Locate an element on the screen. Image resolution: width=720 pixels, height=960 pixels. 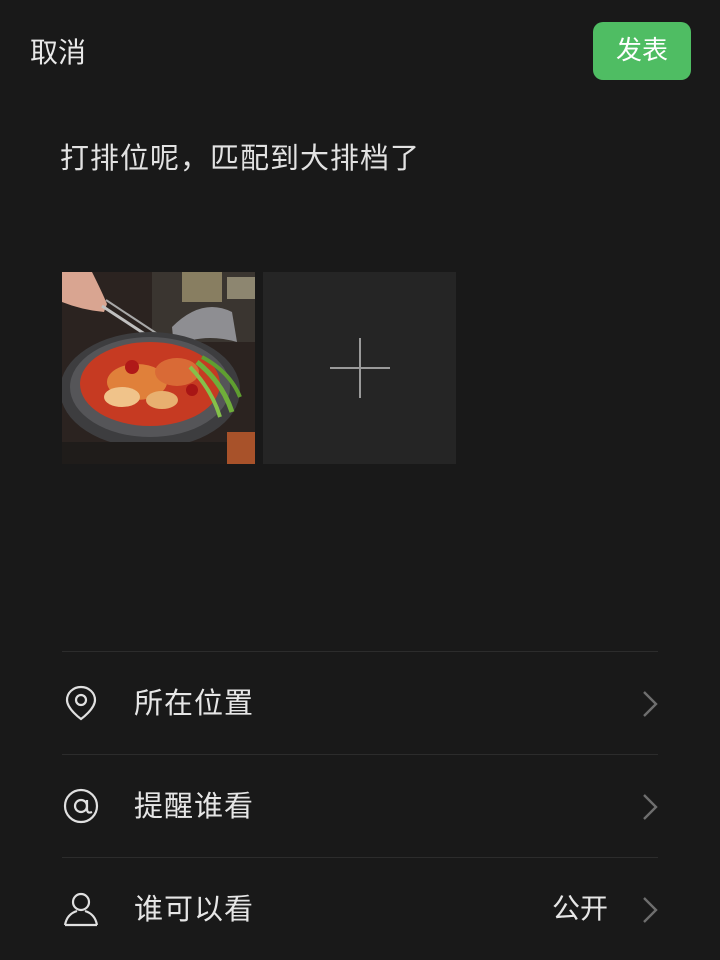
option-visibility: 谁可以看 公开 is located at coordinates (360, 909).